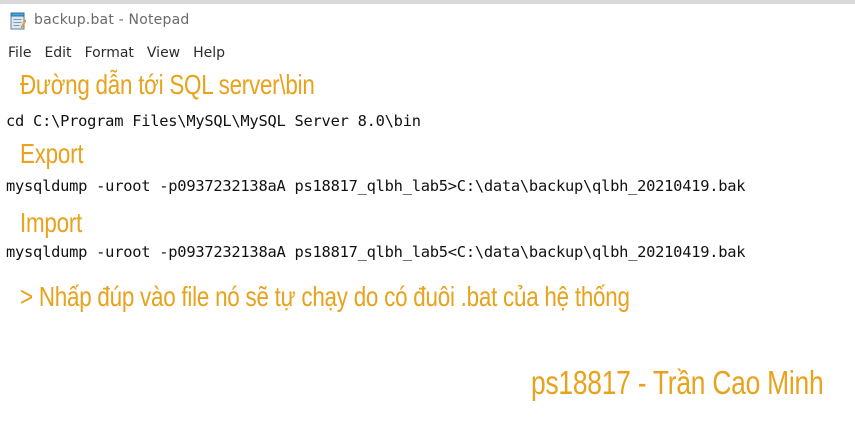 This screenshot has height=435, width=855. I want to click on title-bar-top-strip, so click(427, 2).